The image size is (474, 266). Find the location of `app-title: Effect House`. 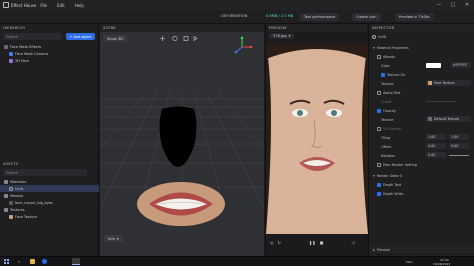

app-title: Effect House is located at coordinates (24, 5).